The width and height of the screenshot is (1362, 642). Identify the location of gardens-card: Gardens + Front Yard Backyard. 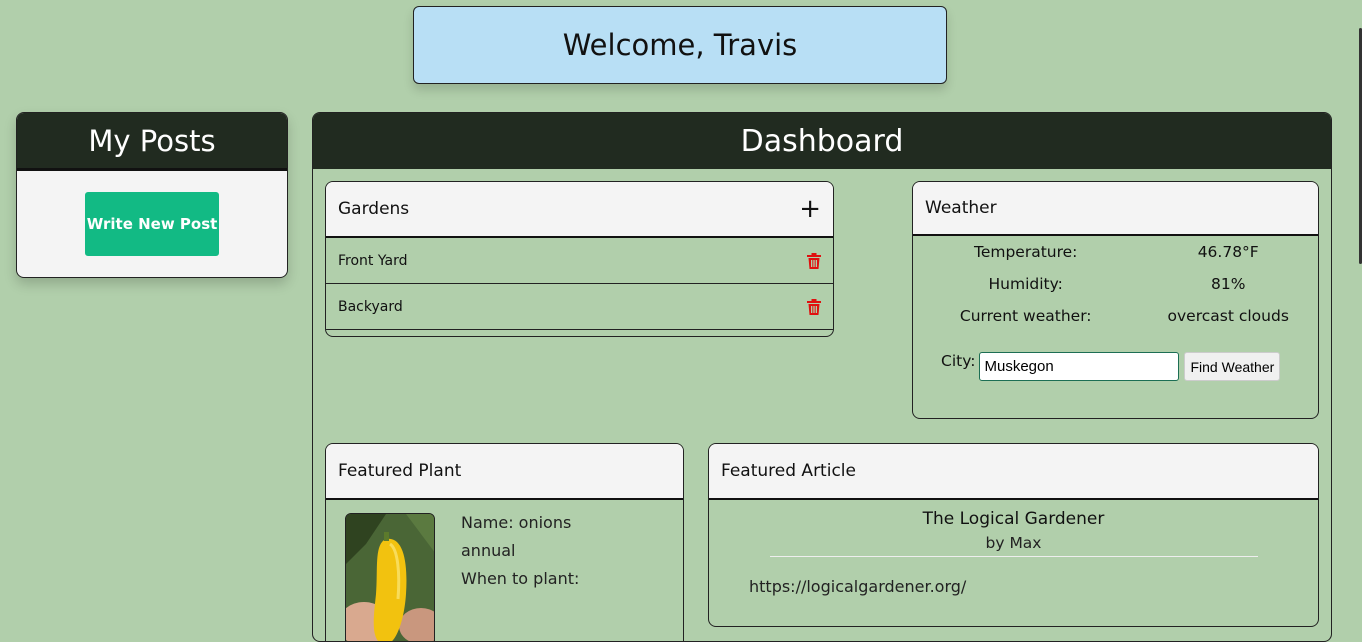
(579, 259).